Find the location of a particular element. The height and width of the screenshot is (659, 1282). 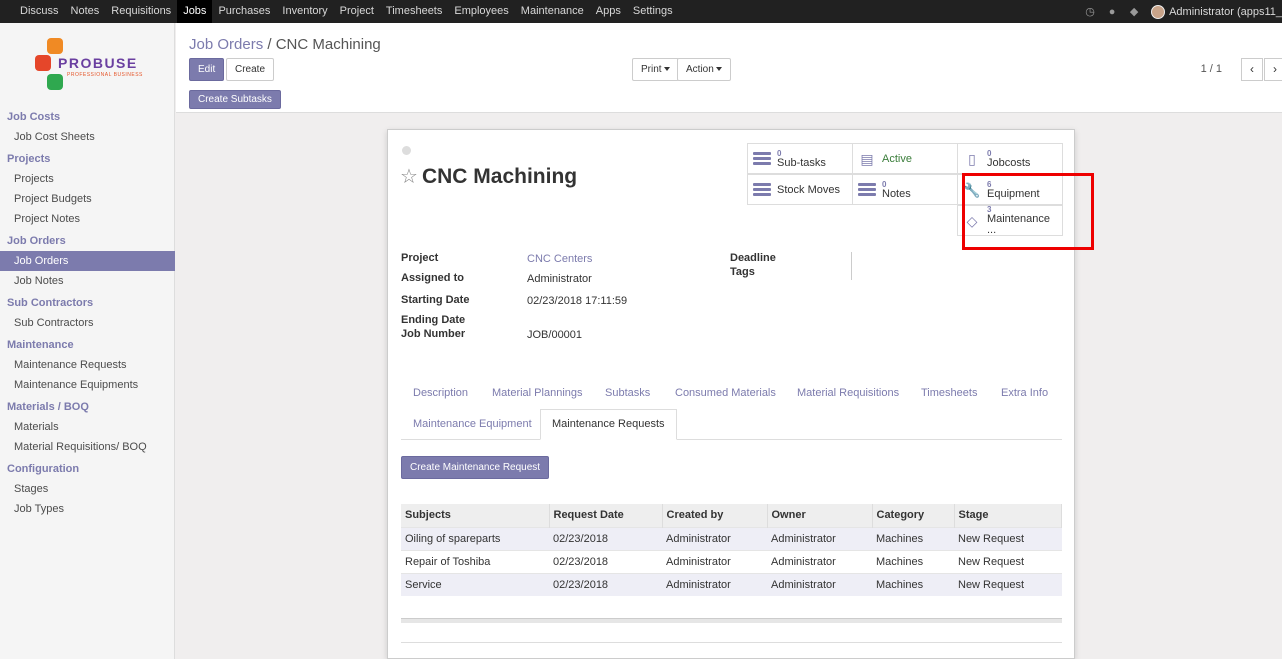

clock-icon: ◷ is located at coordinates (1090, 11).